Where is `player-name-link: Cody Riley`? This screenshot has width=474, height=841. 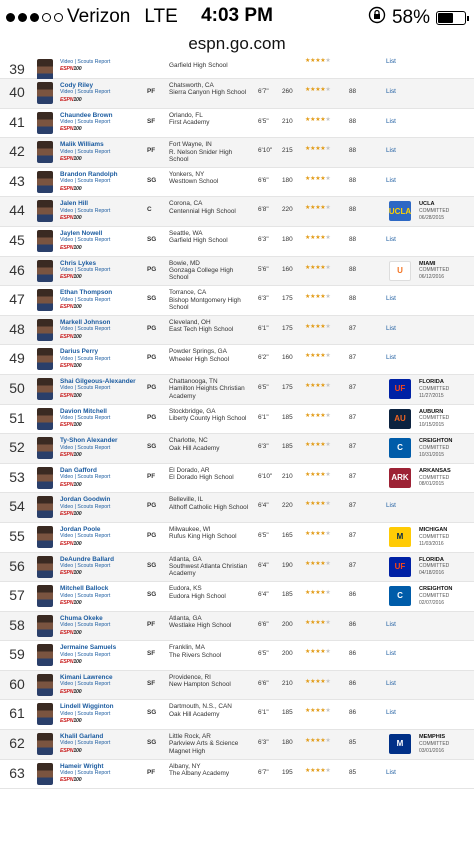
player-name-link: Cody Riley is located at coordinates (102, 85).